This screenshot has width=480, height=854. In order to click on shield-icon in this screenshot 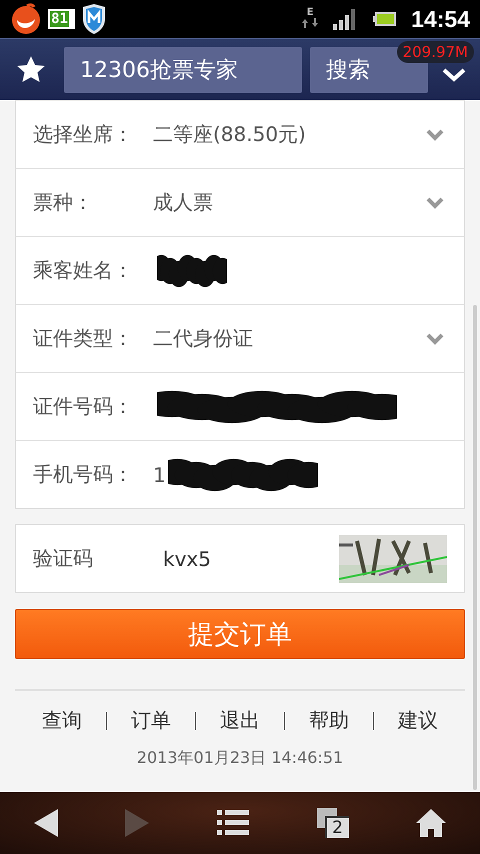, I will do `click(94, 19)`.